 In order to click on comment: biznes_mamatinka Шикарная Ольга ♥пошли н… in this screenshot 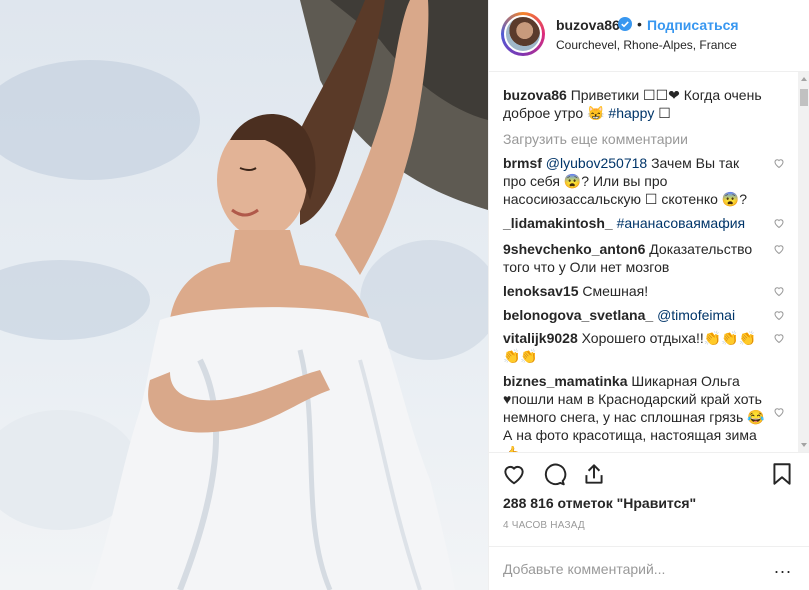, I will do `click(643, 412)`.